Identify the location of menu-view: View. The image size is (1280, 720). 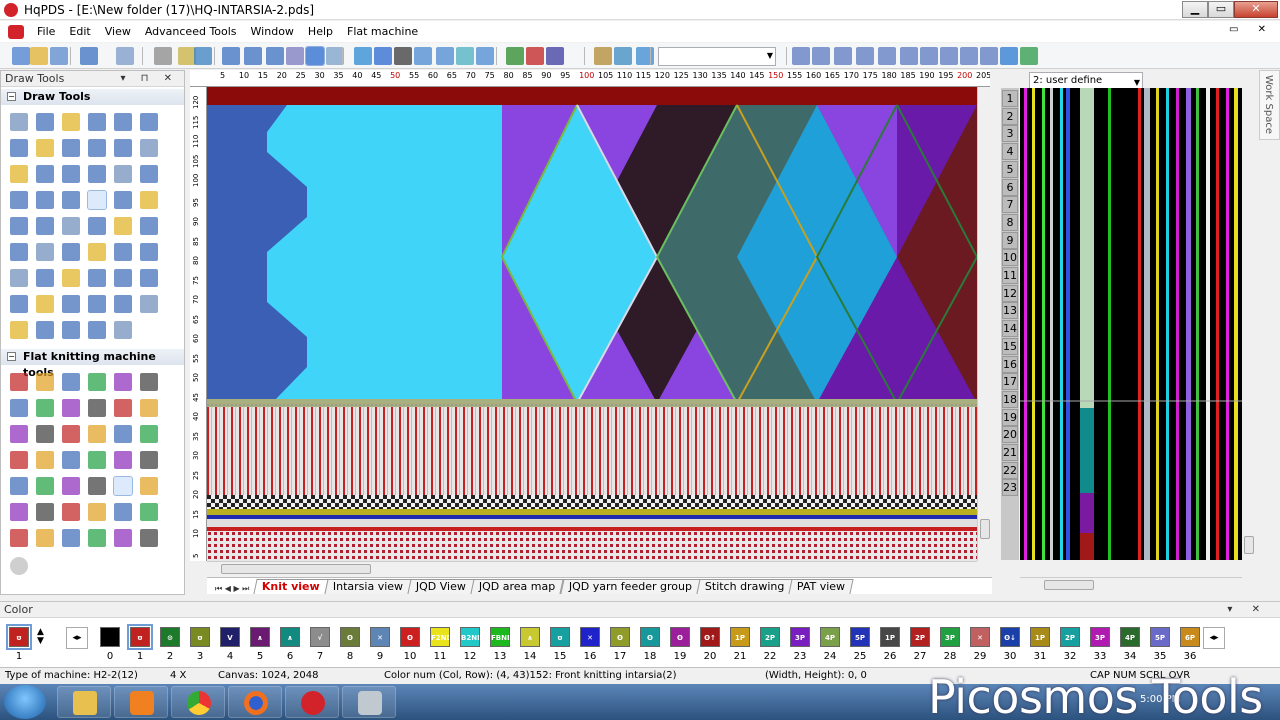
(118, 31).